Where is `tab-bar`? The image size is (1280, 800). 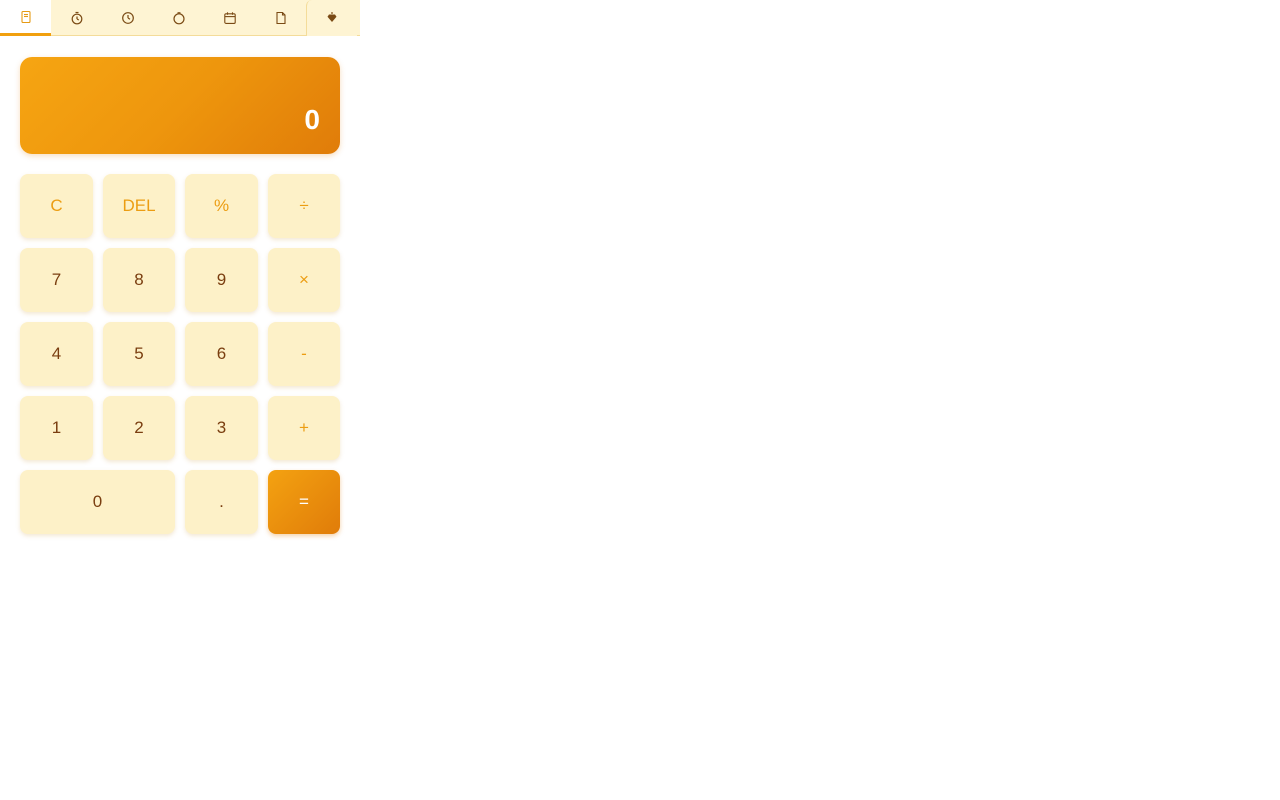 tab-bar is located at coordinates (180, 18).